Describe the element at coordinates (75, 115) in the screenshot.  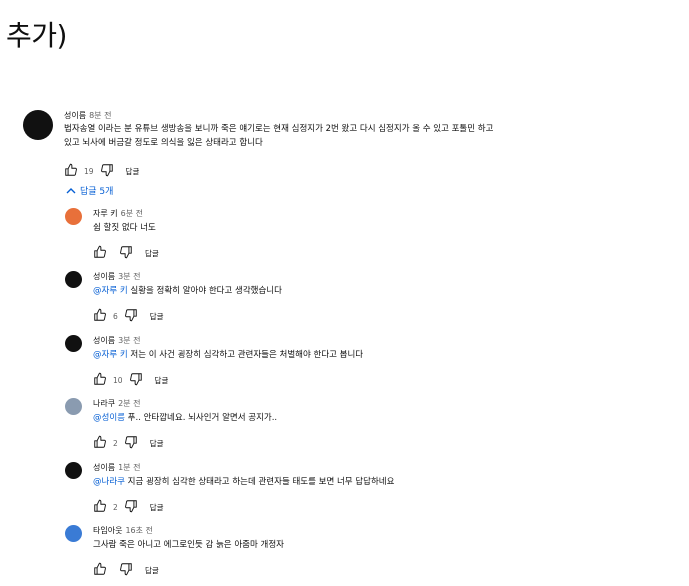
I see `comment-author: 성이름` at that location.